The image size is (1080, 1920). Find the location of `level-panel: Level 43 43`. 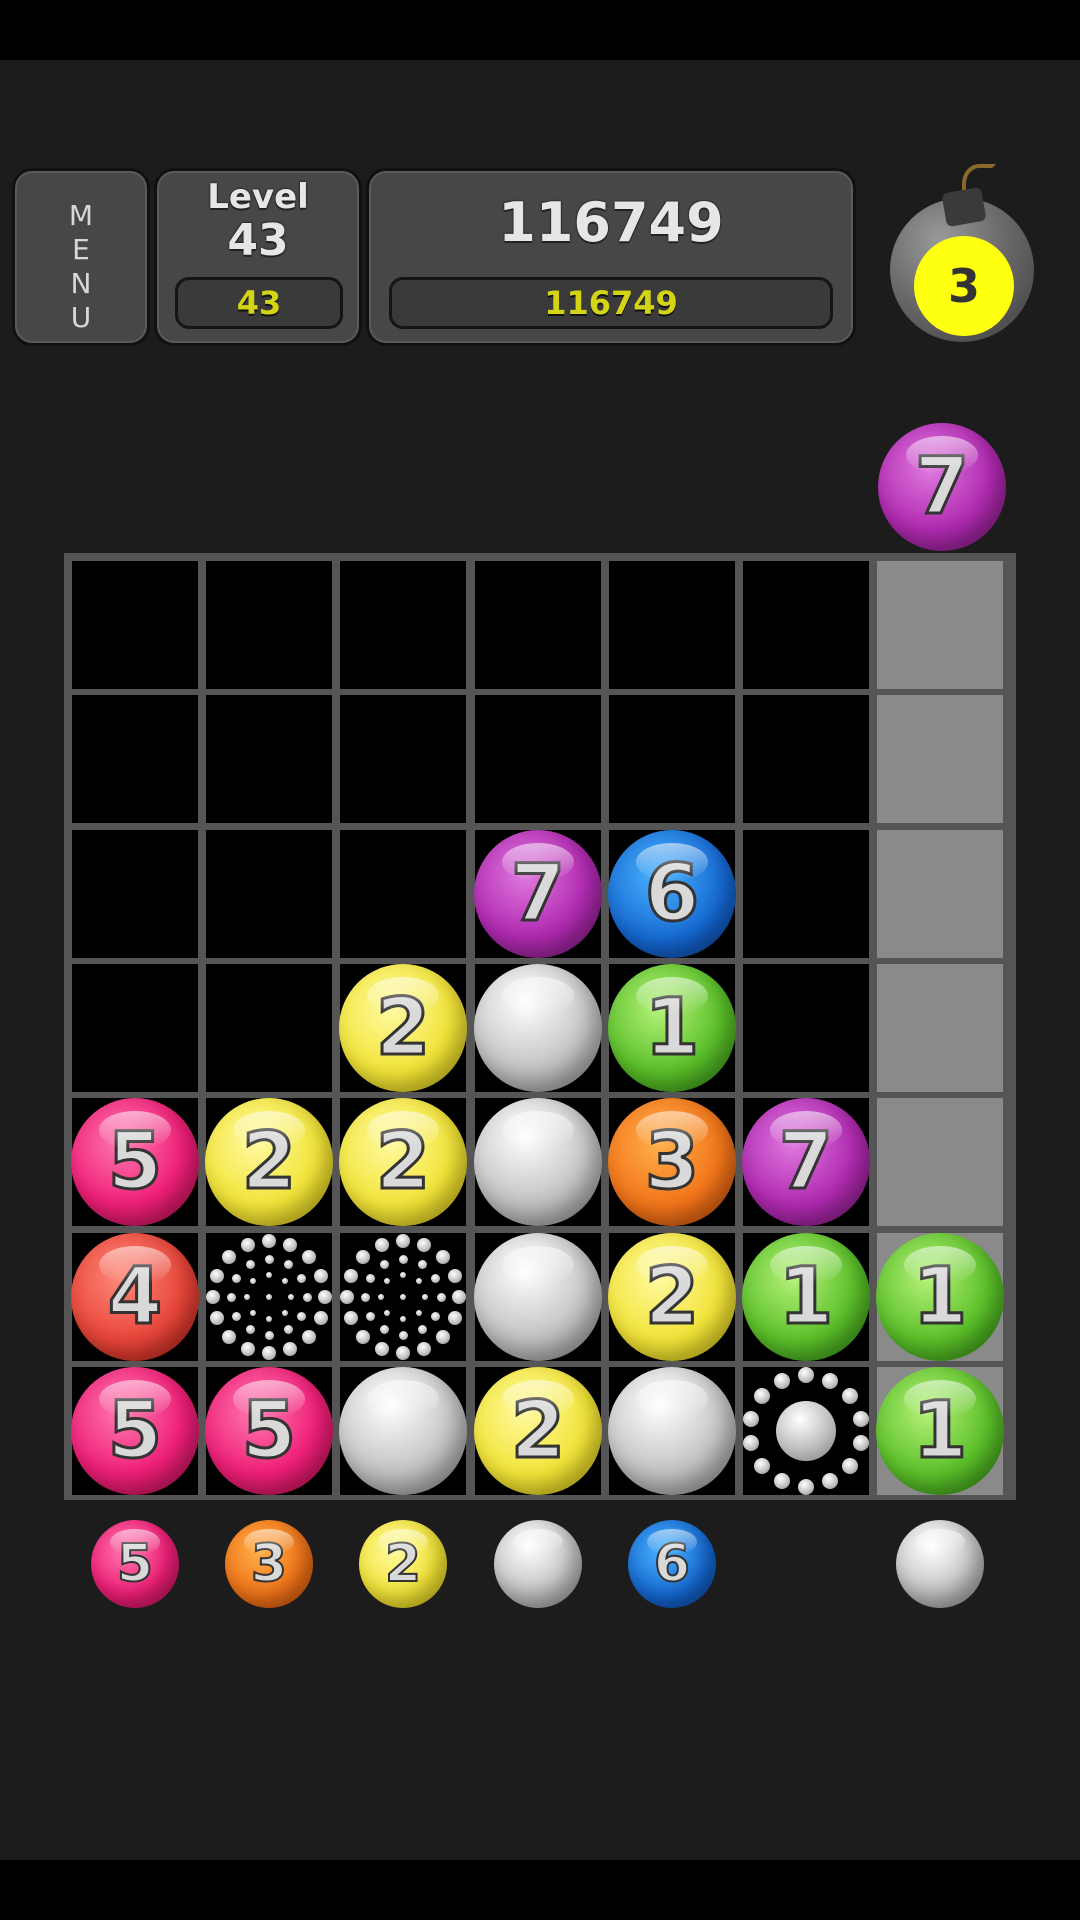

level-panel: Level 43 43 is located at coordinates (258, 257).